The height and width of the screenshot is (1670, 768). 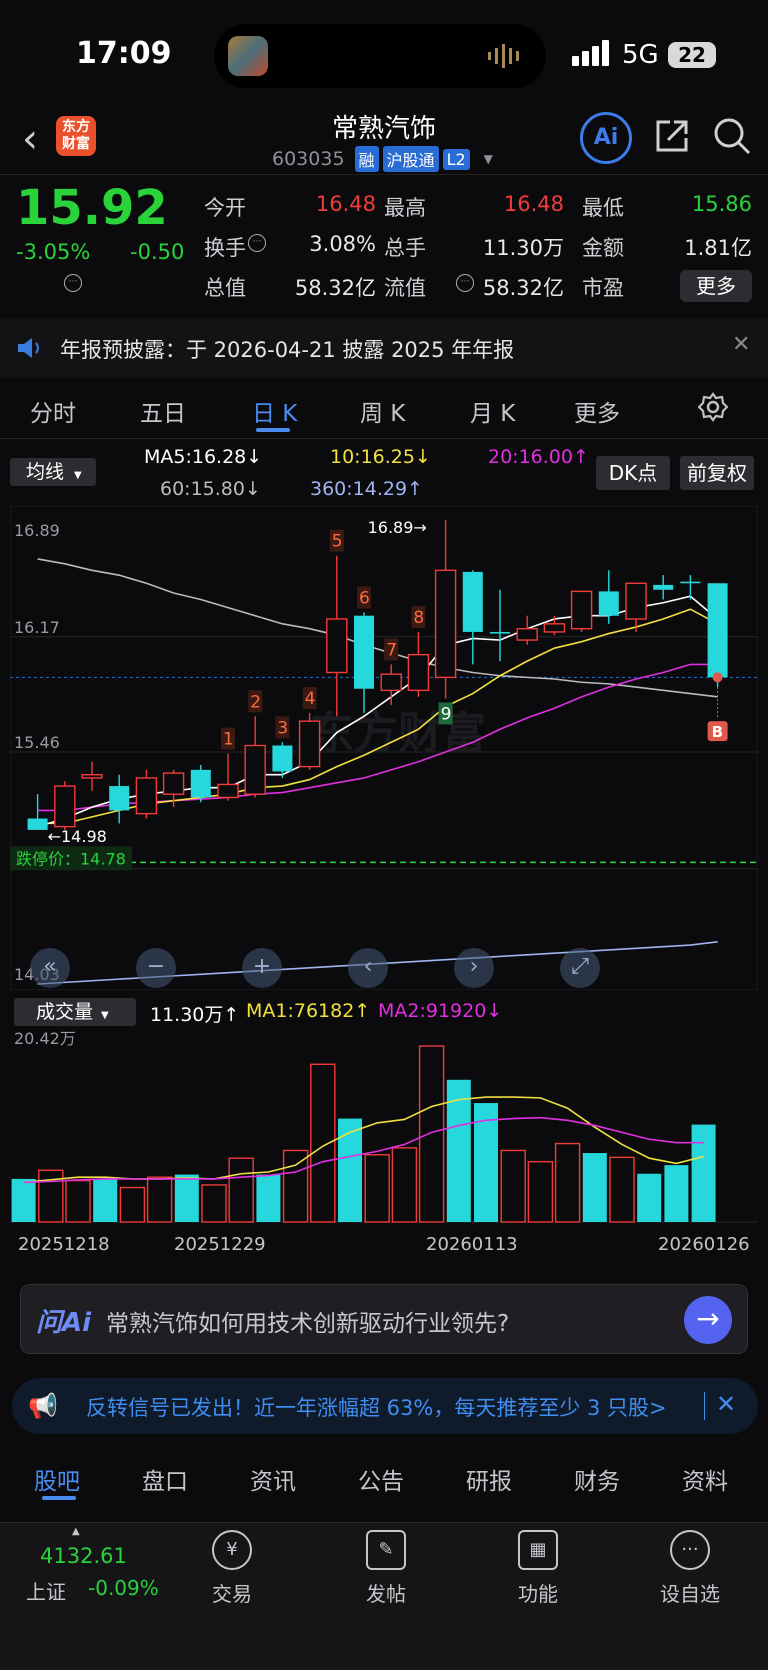 I want to click on fast-back-icon: «, so click(x=50, y=968).